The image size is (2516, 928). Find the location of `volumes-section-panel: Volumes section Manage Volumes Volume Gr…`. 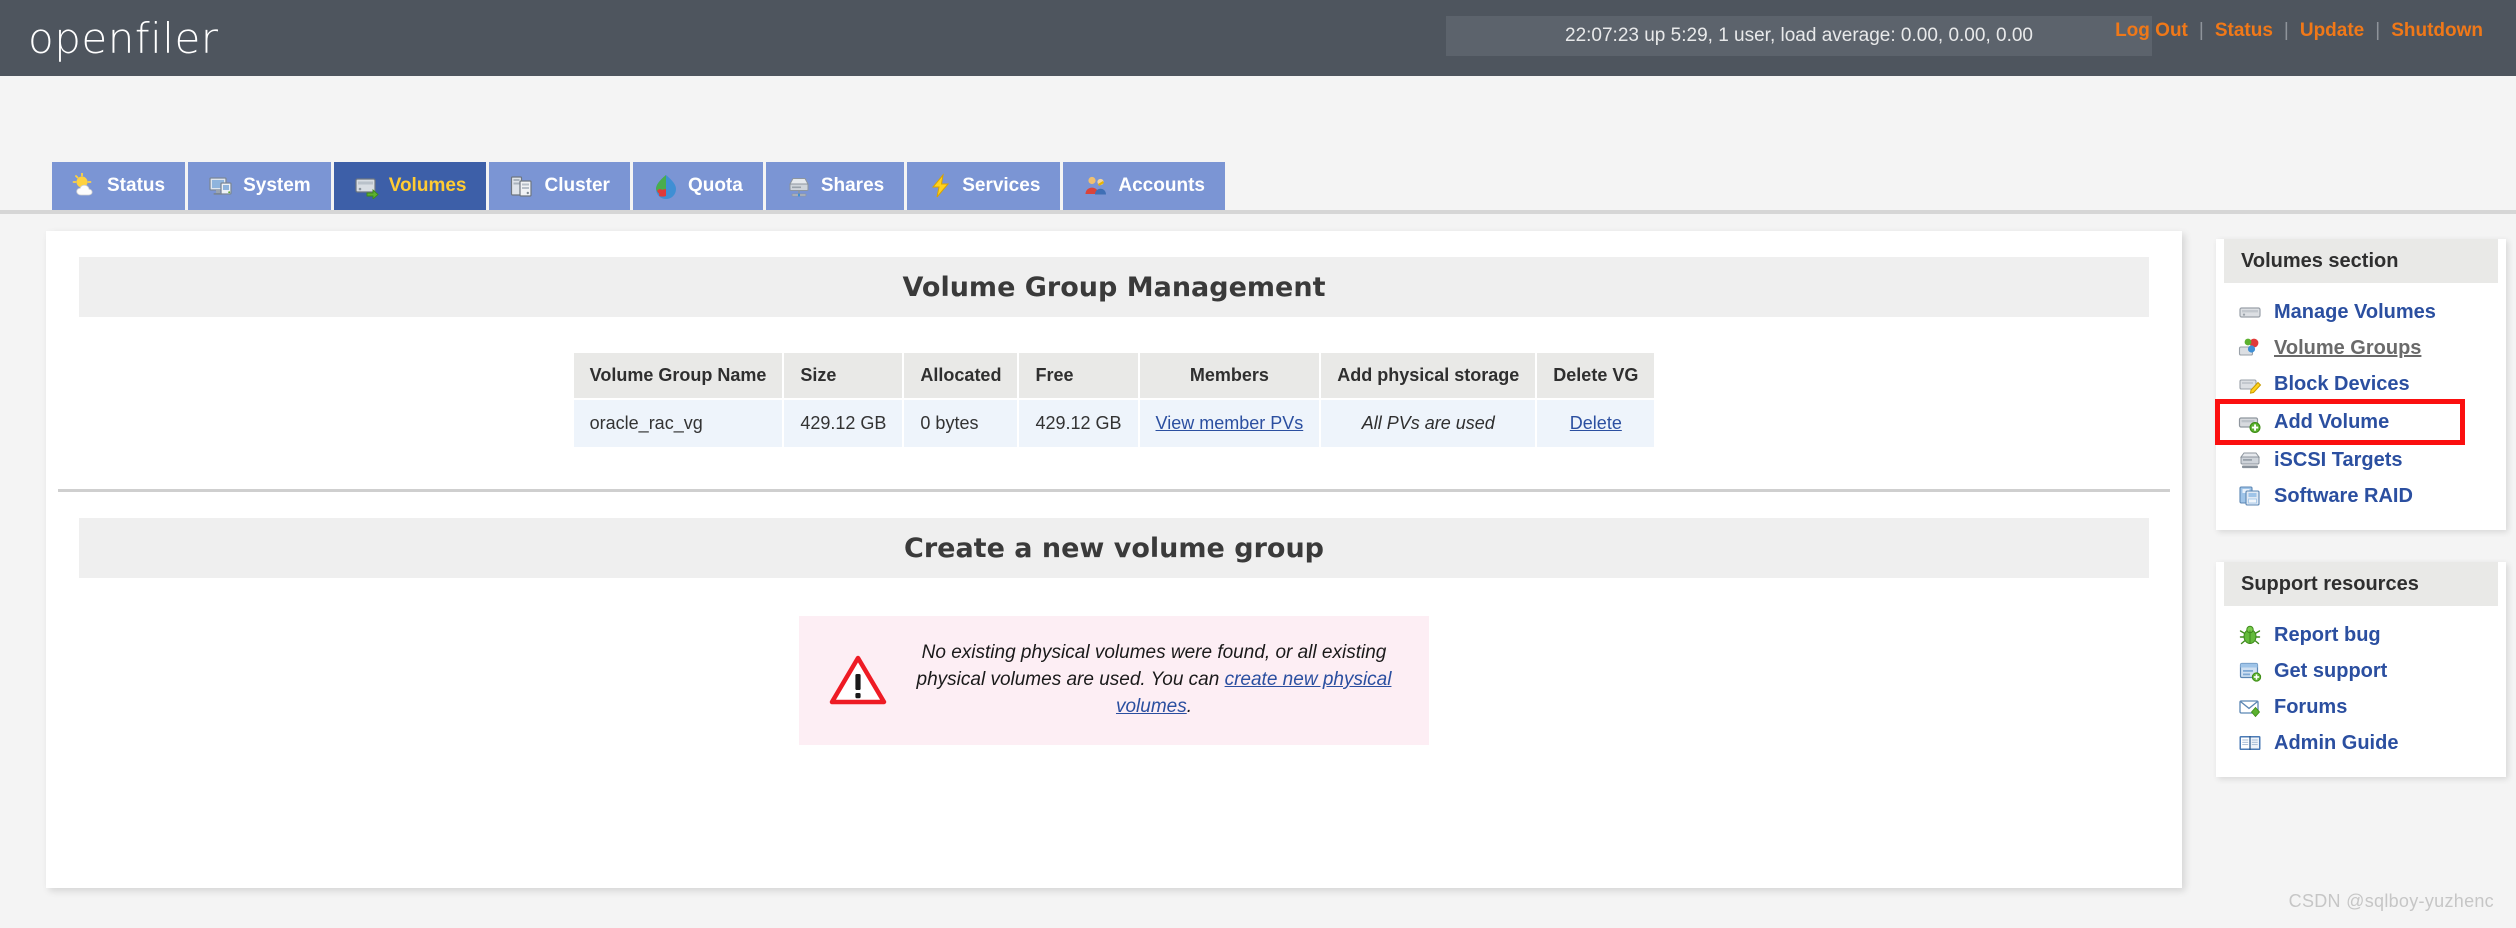

volumes-section-panel: Volumes section Manage Volumes Volume Gr… is located at coordinates (2360, 384).